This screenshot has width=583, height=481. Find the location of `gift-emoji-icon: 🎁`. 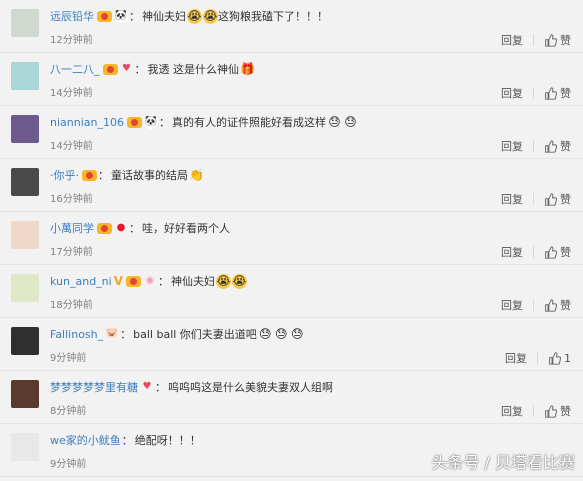

gift-emoji-icon: 🎁 is located at coordinates (247, 68).